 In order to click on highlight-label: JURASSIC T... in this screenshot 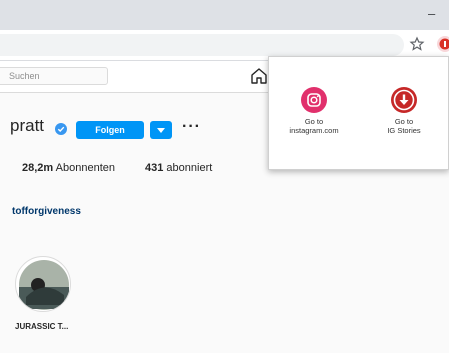, I will do `click(42, 326)`.